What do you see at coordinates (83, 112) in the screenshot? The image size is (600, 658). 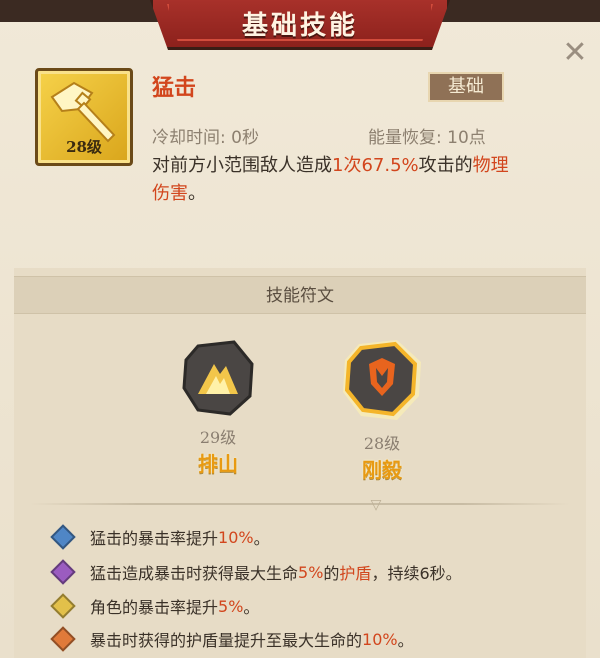 I see `axe-icon` at bounding box center [83, 112].